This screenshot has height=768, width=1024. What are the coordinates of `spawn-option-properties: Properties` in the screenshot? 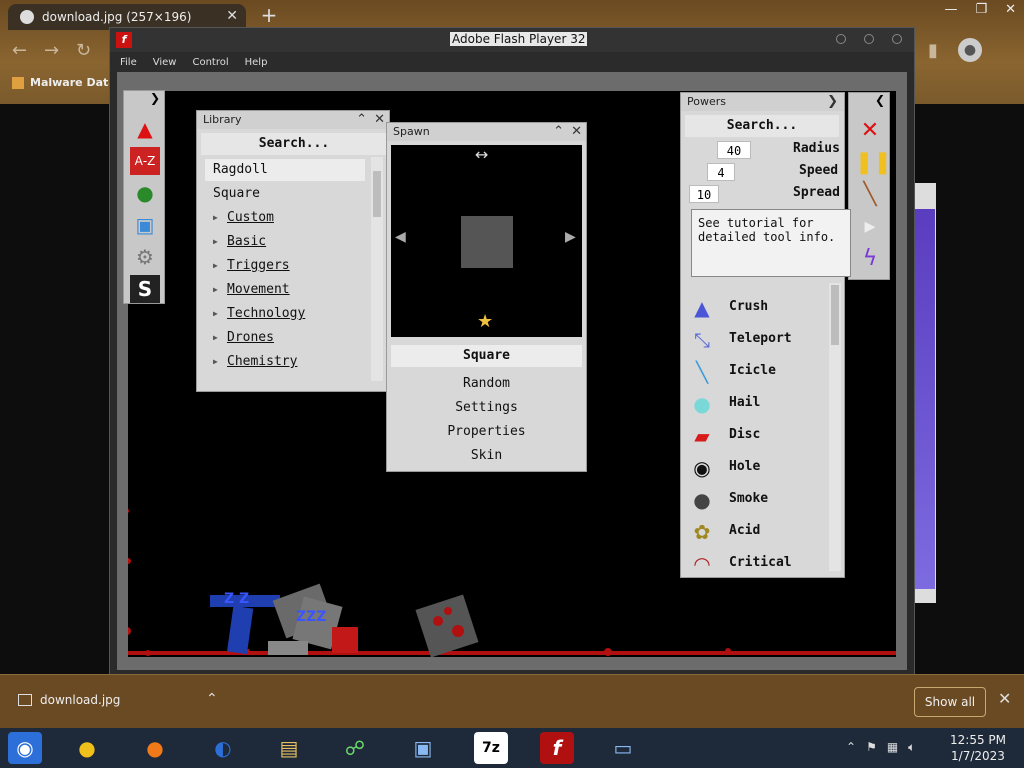 It's located at (486, 432).